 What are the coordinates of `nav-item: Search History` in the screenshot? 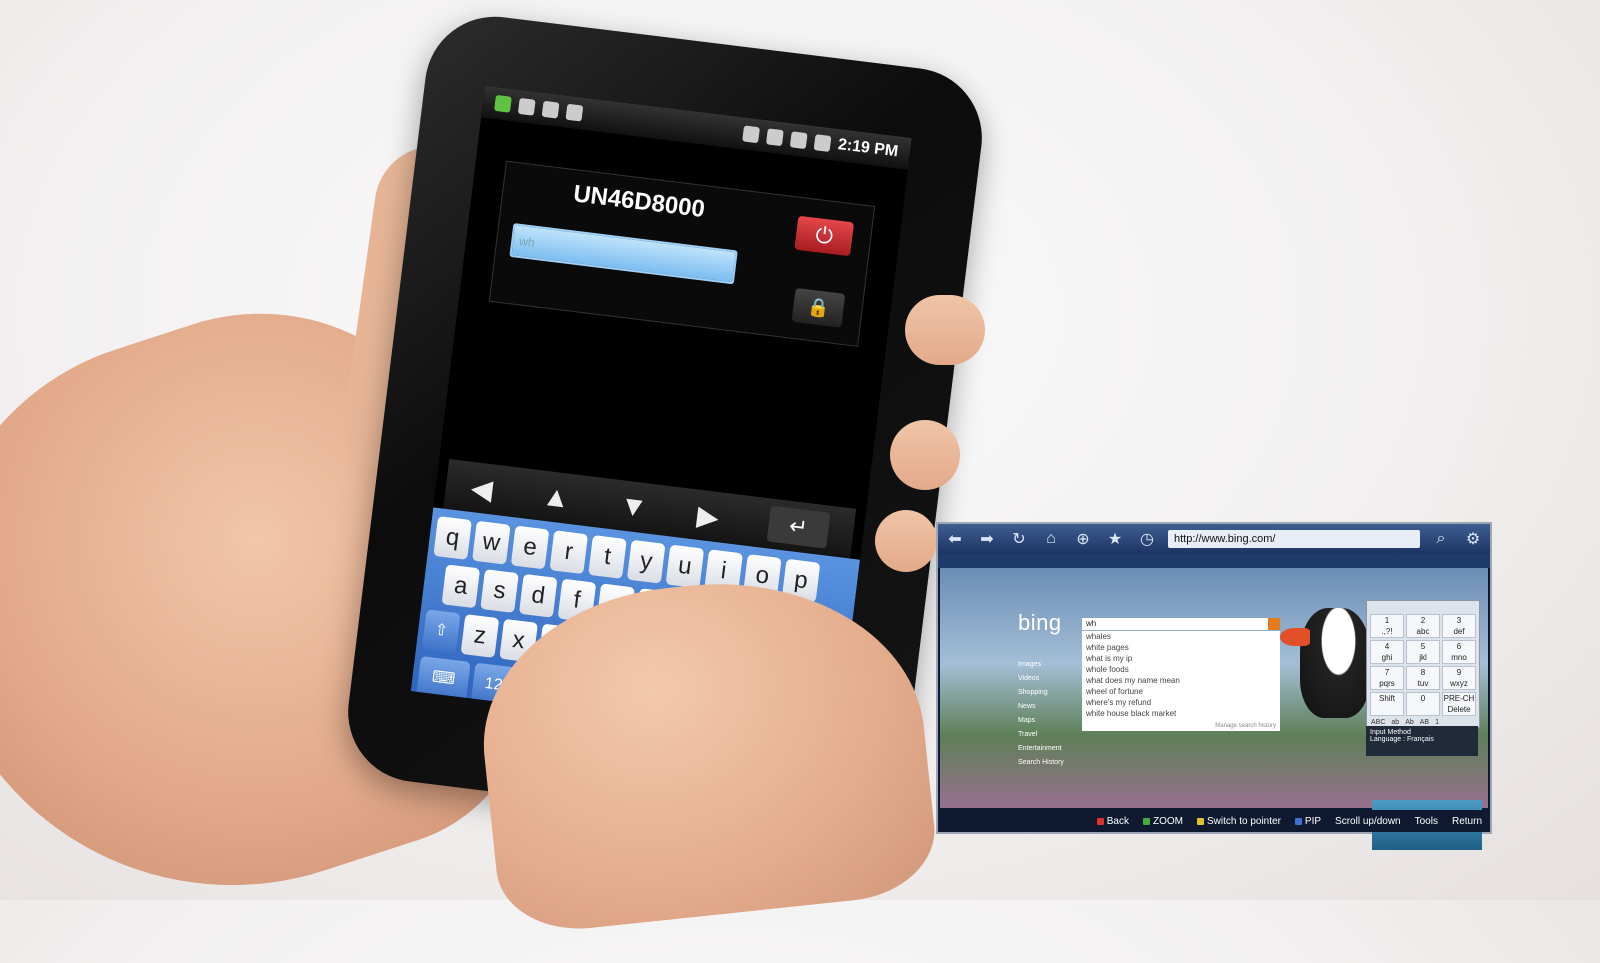 It's located at (1041, 763).